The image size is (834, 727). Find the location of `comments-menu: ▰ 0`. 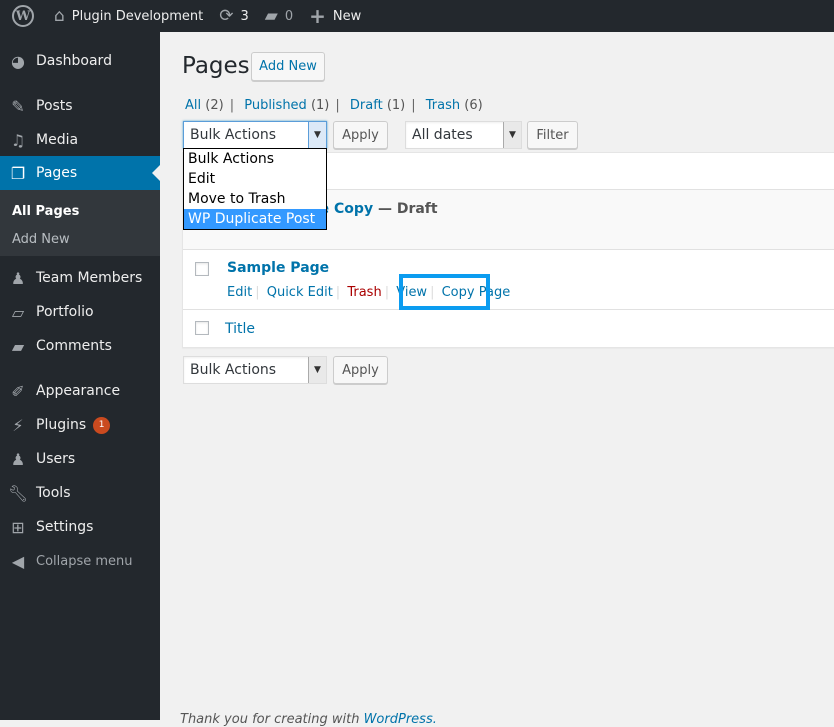

comments-menu: ▰ 0 is located at coordinates (279, 16).